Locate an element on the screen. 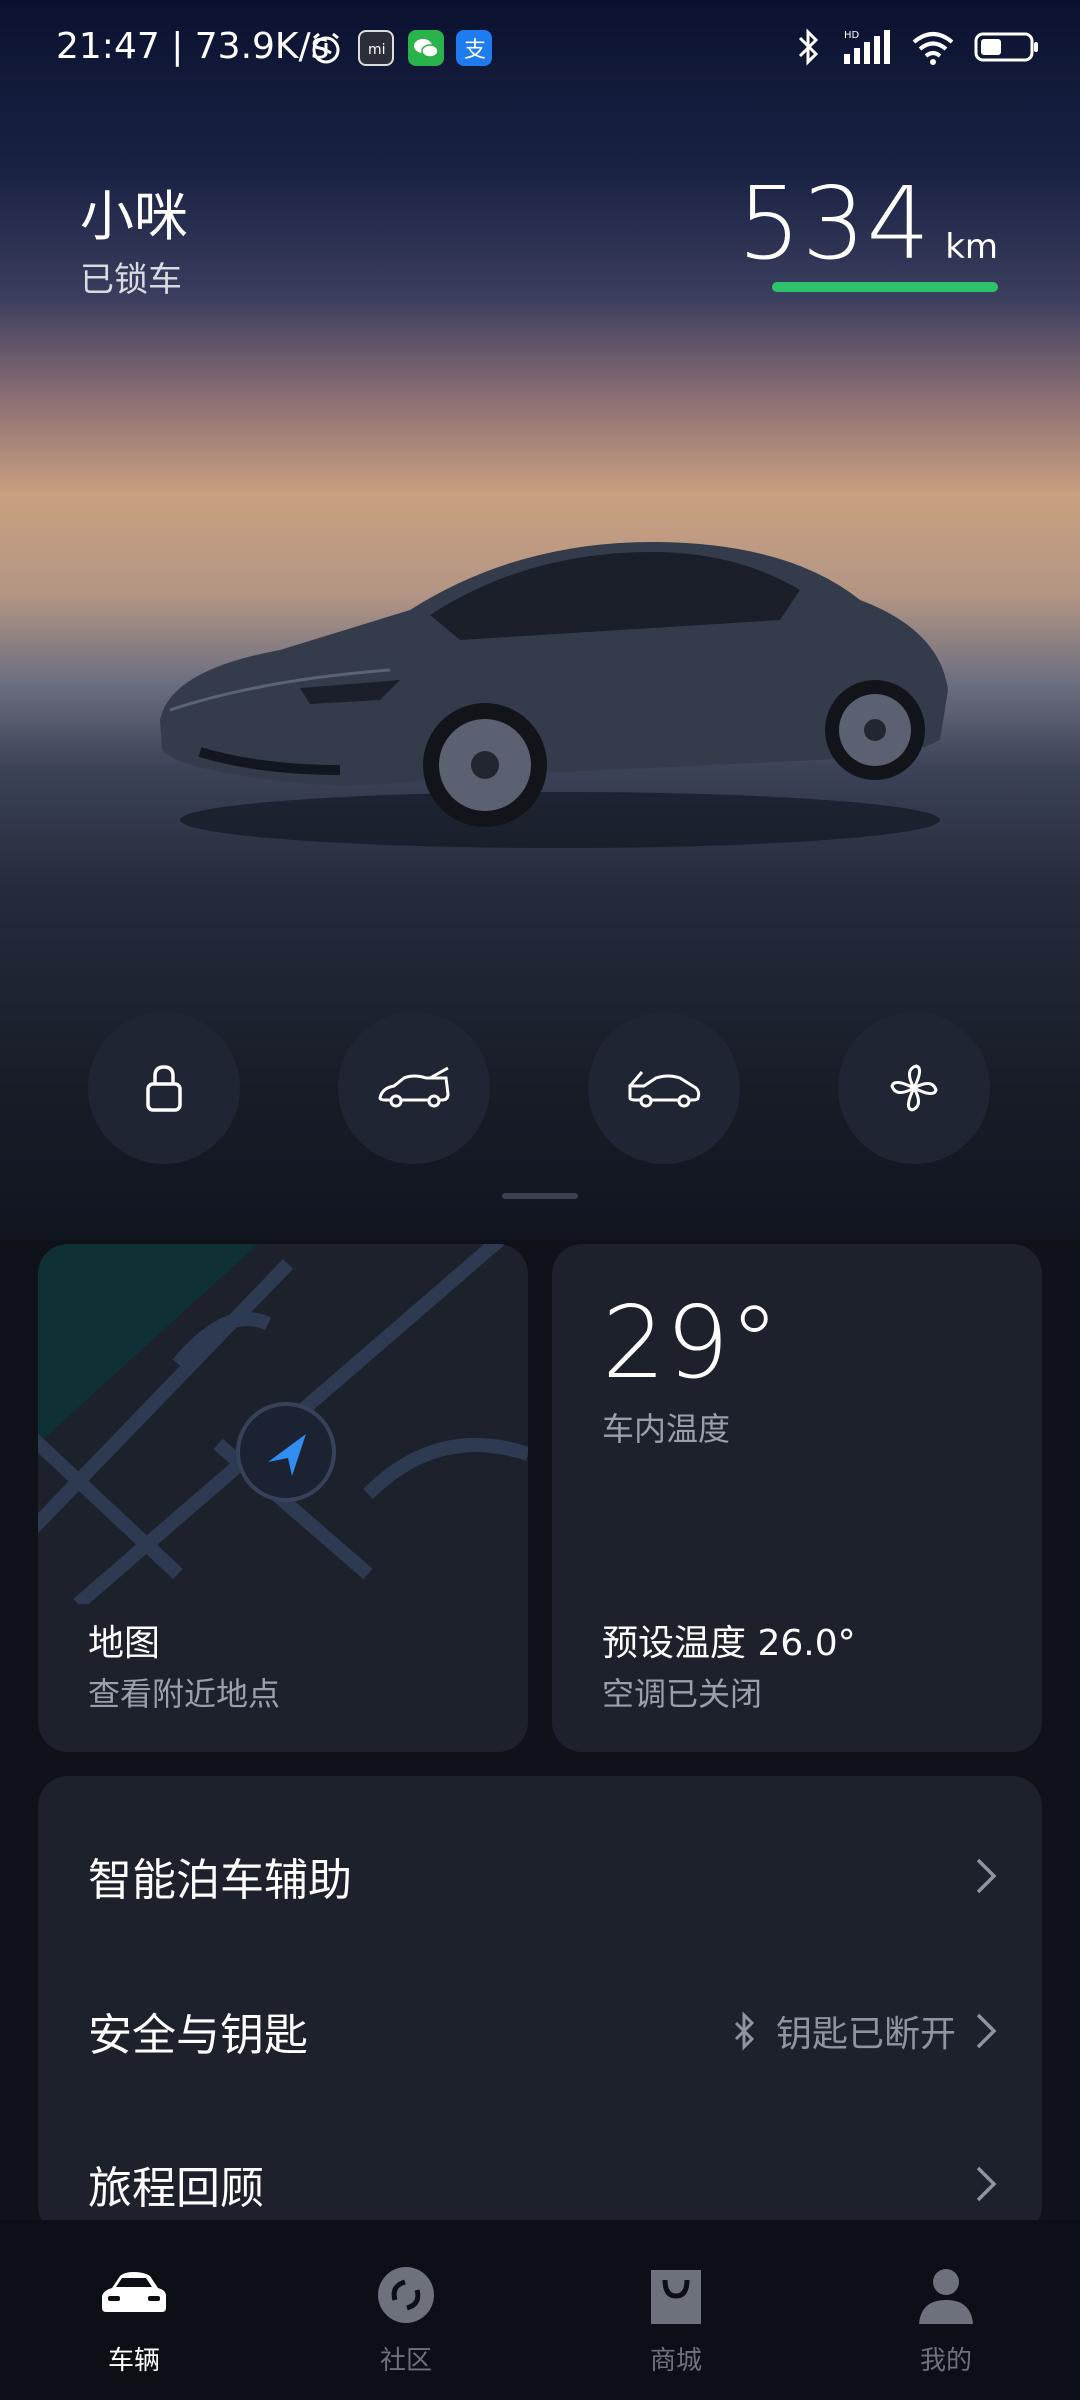 The height and width of the screenshot is (2400, 1080). car-icon is located at coordinates (134, 2292).